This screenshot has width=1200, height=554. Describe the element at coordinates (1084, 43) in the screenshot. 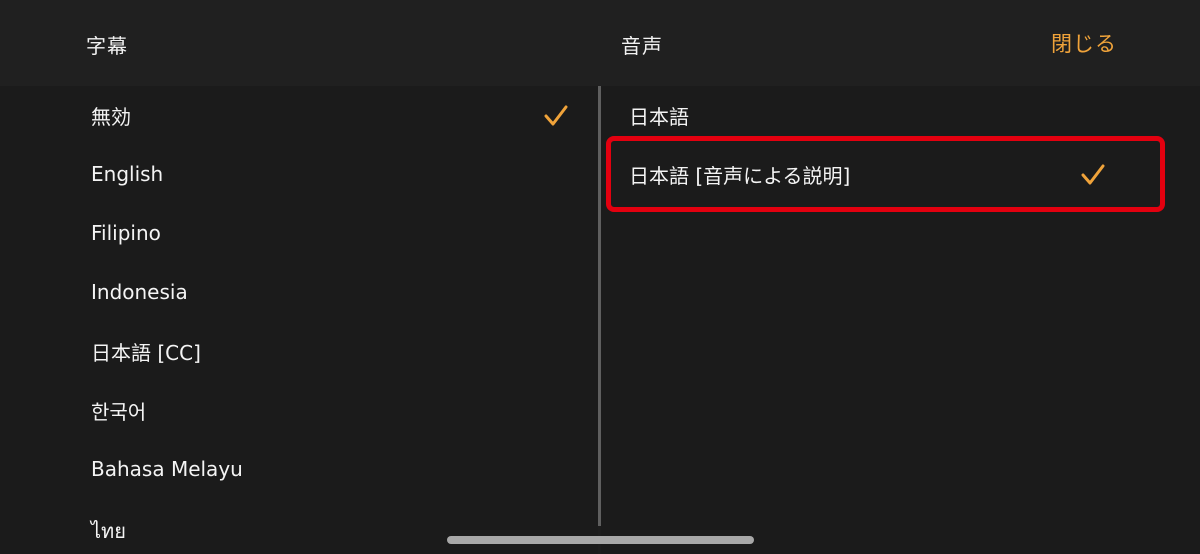

I see `close-button: 閉じる` at that location.